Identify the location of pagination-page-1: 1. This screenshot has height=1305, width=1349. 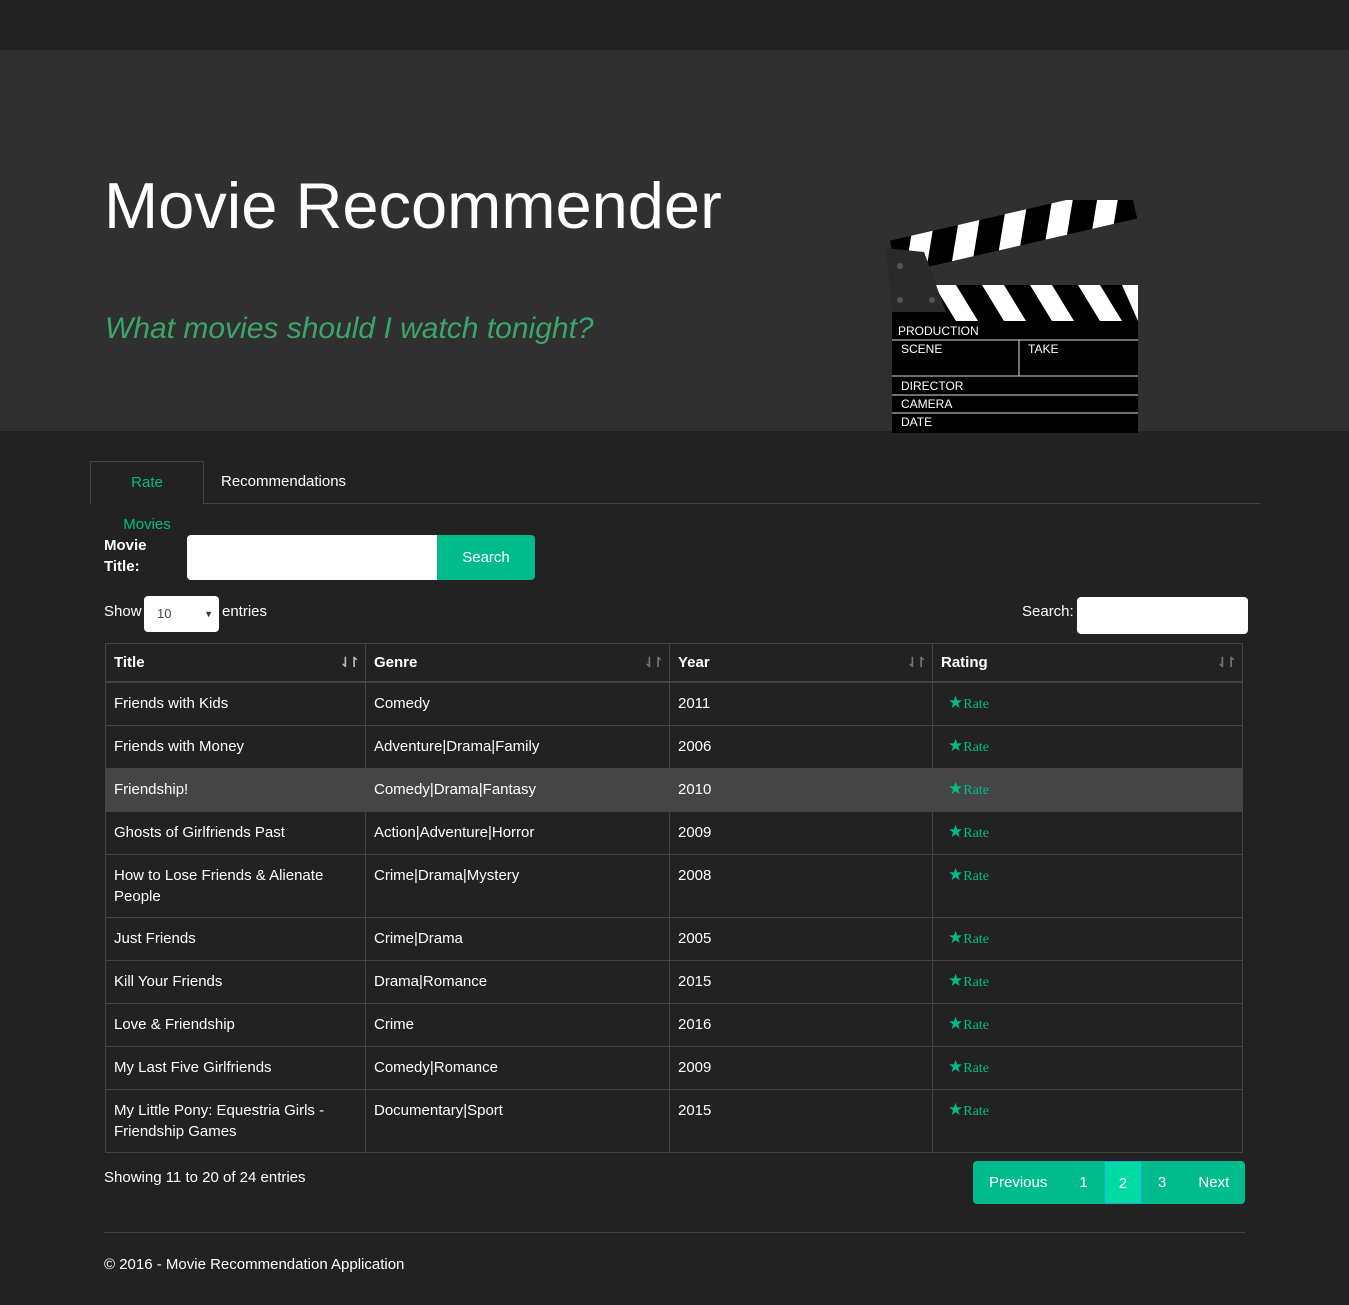
(1083, 1182).